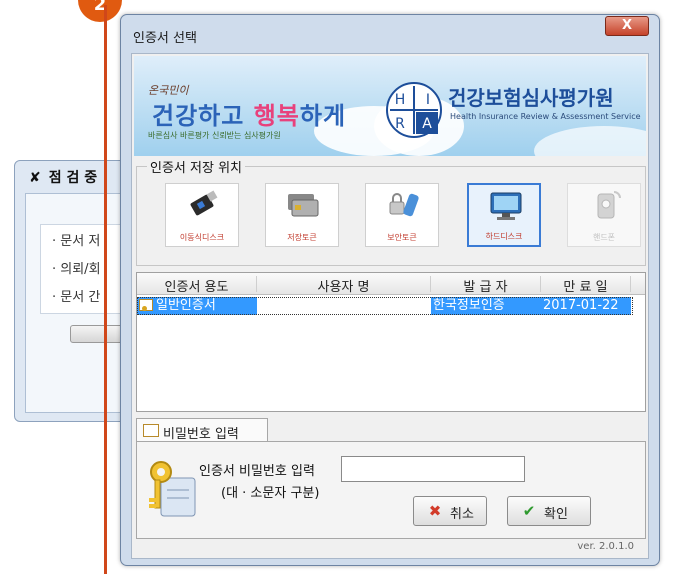  I want to click on storage-phone-button: 핸드폰, so click(604, 215).